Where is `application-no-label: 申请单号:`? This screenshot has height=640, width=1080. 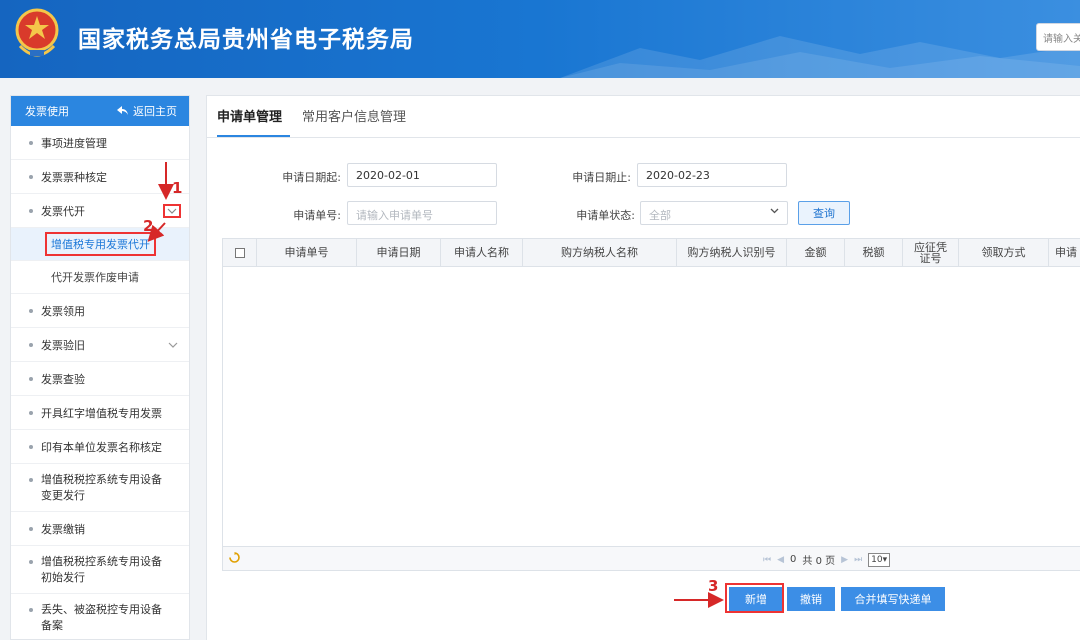
application-no-label: 申请单号: is located at coordinates (317, 215).